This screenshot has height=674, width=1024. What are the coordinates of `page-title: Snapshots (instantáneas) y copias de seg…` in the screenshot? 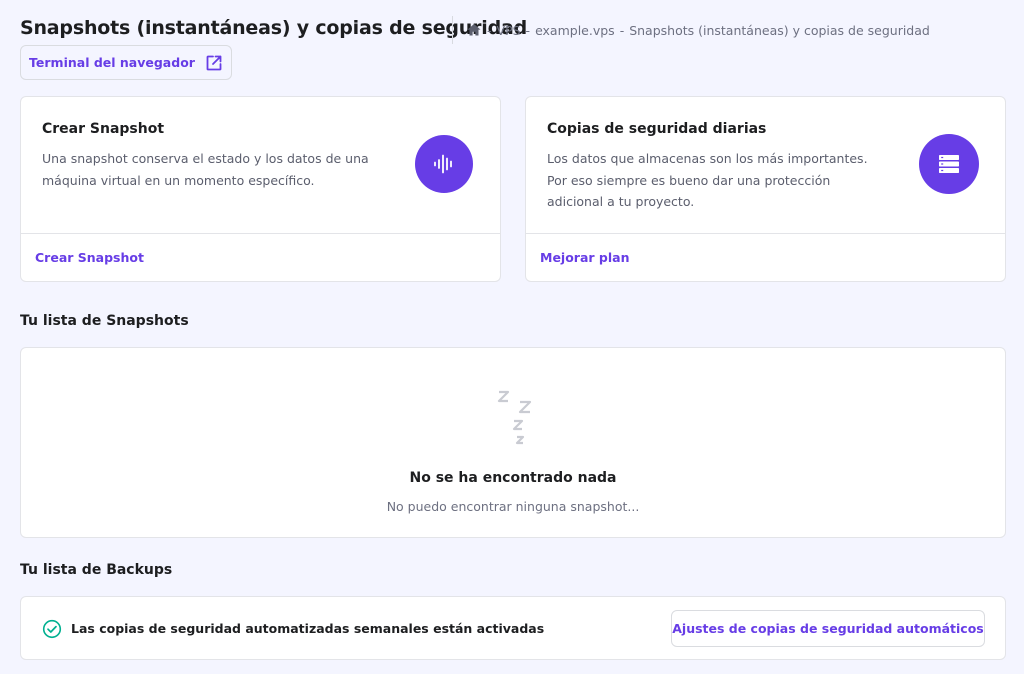 It's located at (274, 28).